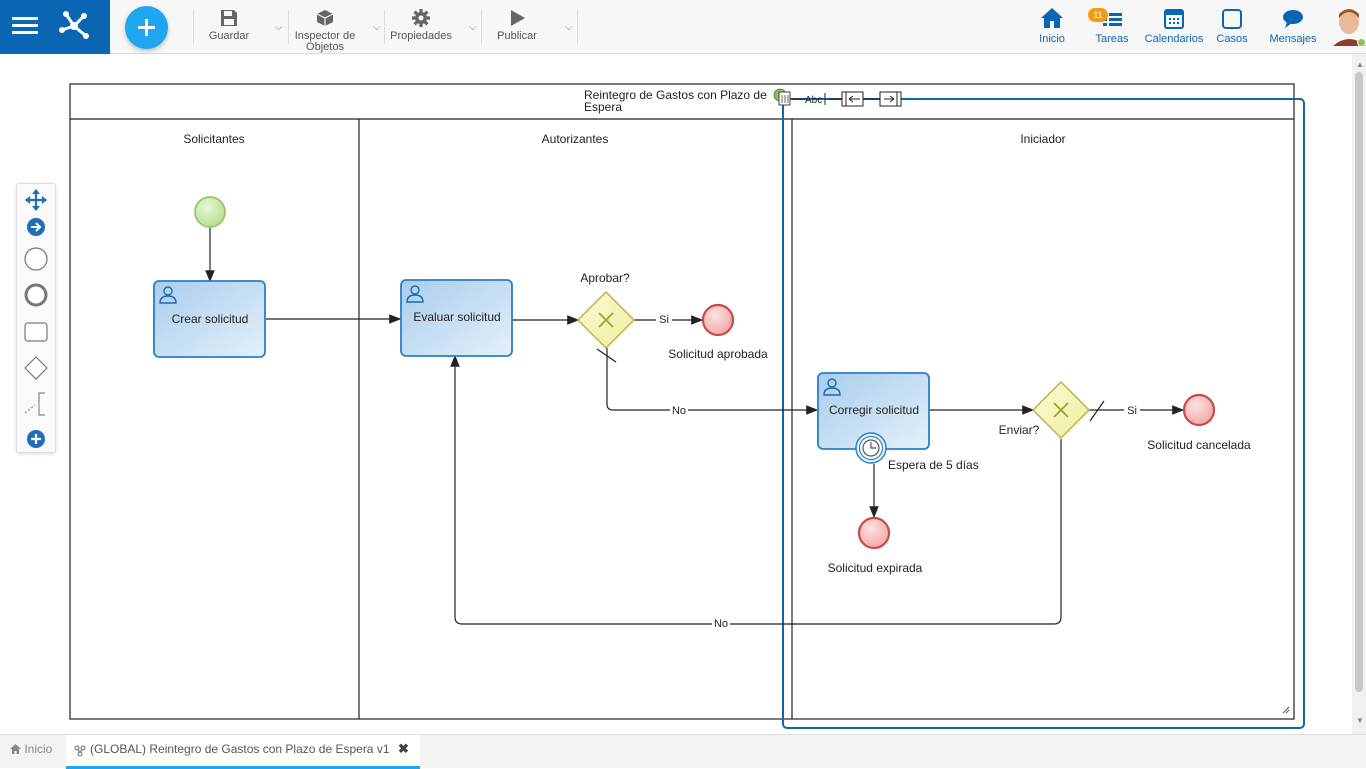 Image resolution: width=1366 pixels, height=769 pixels. Describe the element at coordinates (890, 99) in the screenshot. I see `move-right-icon` at that location.